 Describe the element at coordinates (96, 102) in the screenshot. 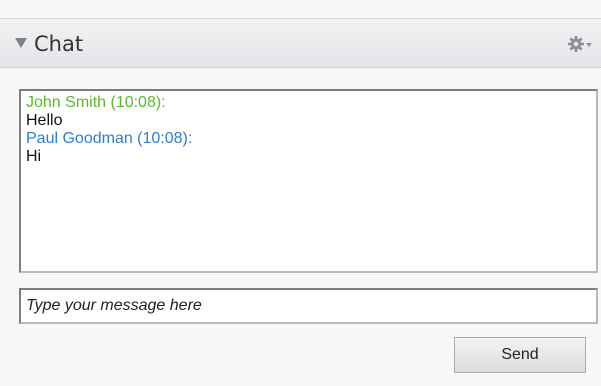

I see `message-author: John Smith (10:08):` at that location.